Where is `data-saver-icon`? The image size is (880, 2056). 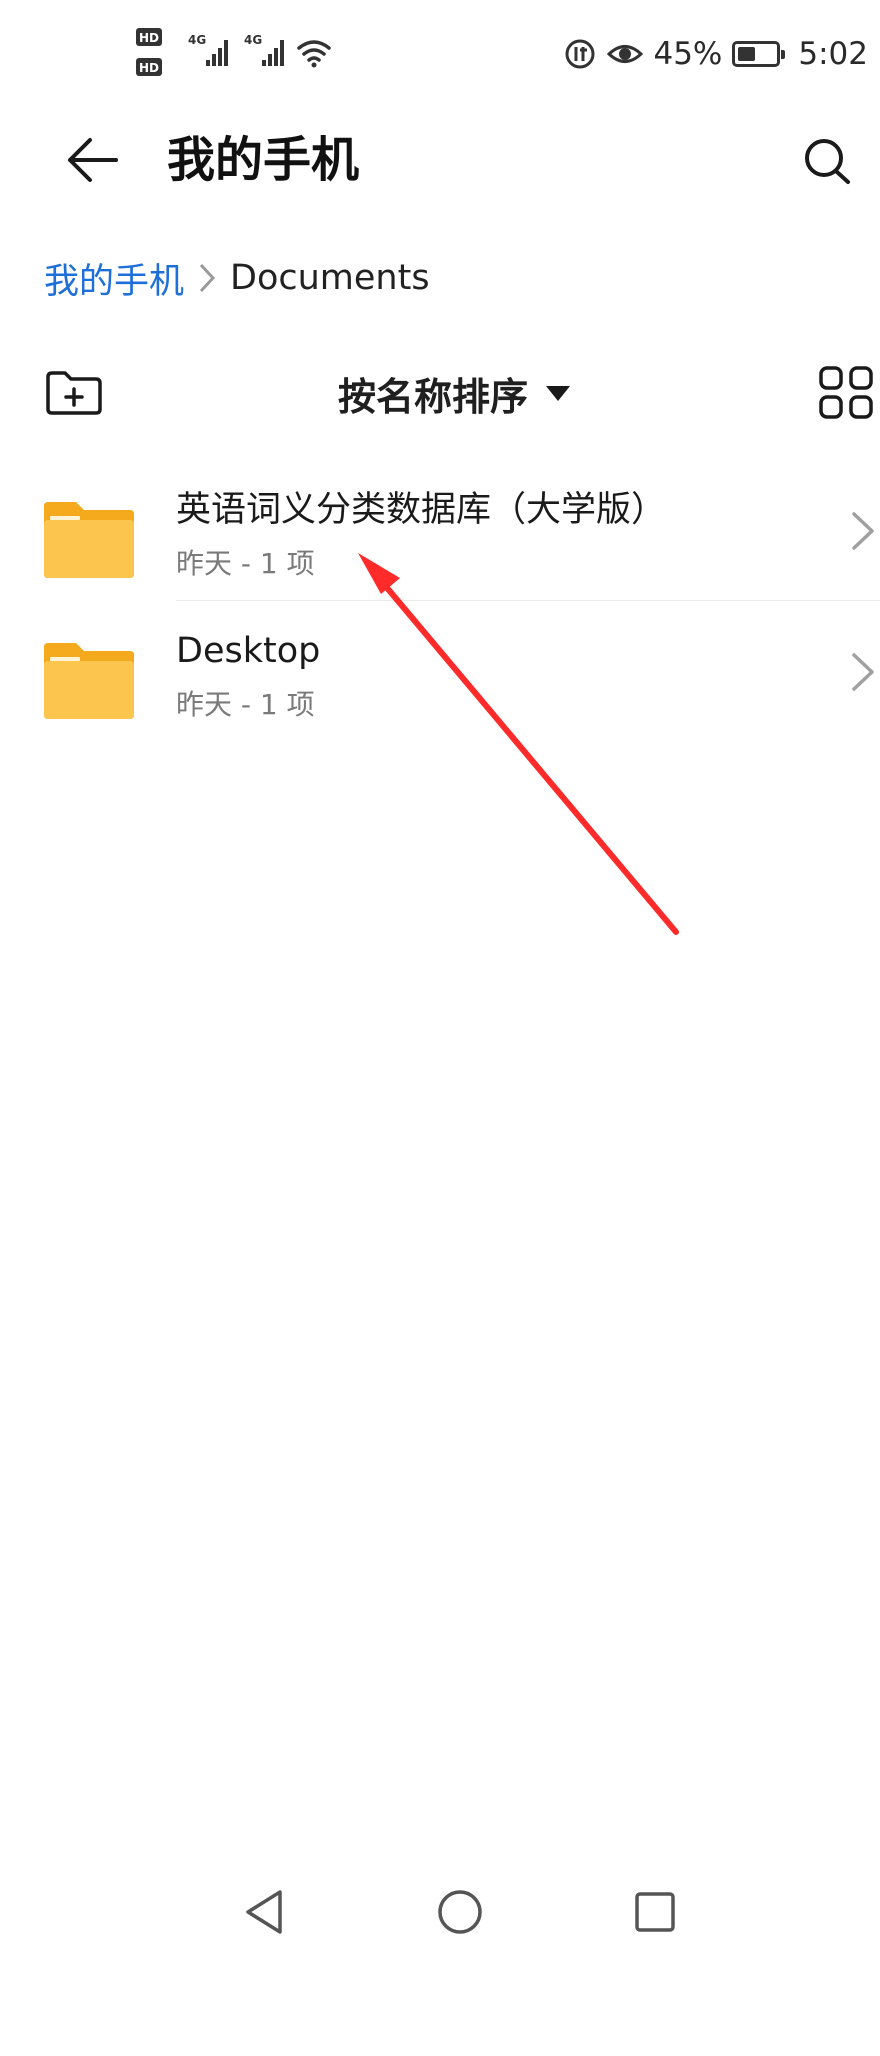 data-saver-icon is located at coordinates (580, 54).